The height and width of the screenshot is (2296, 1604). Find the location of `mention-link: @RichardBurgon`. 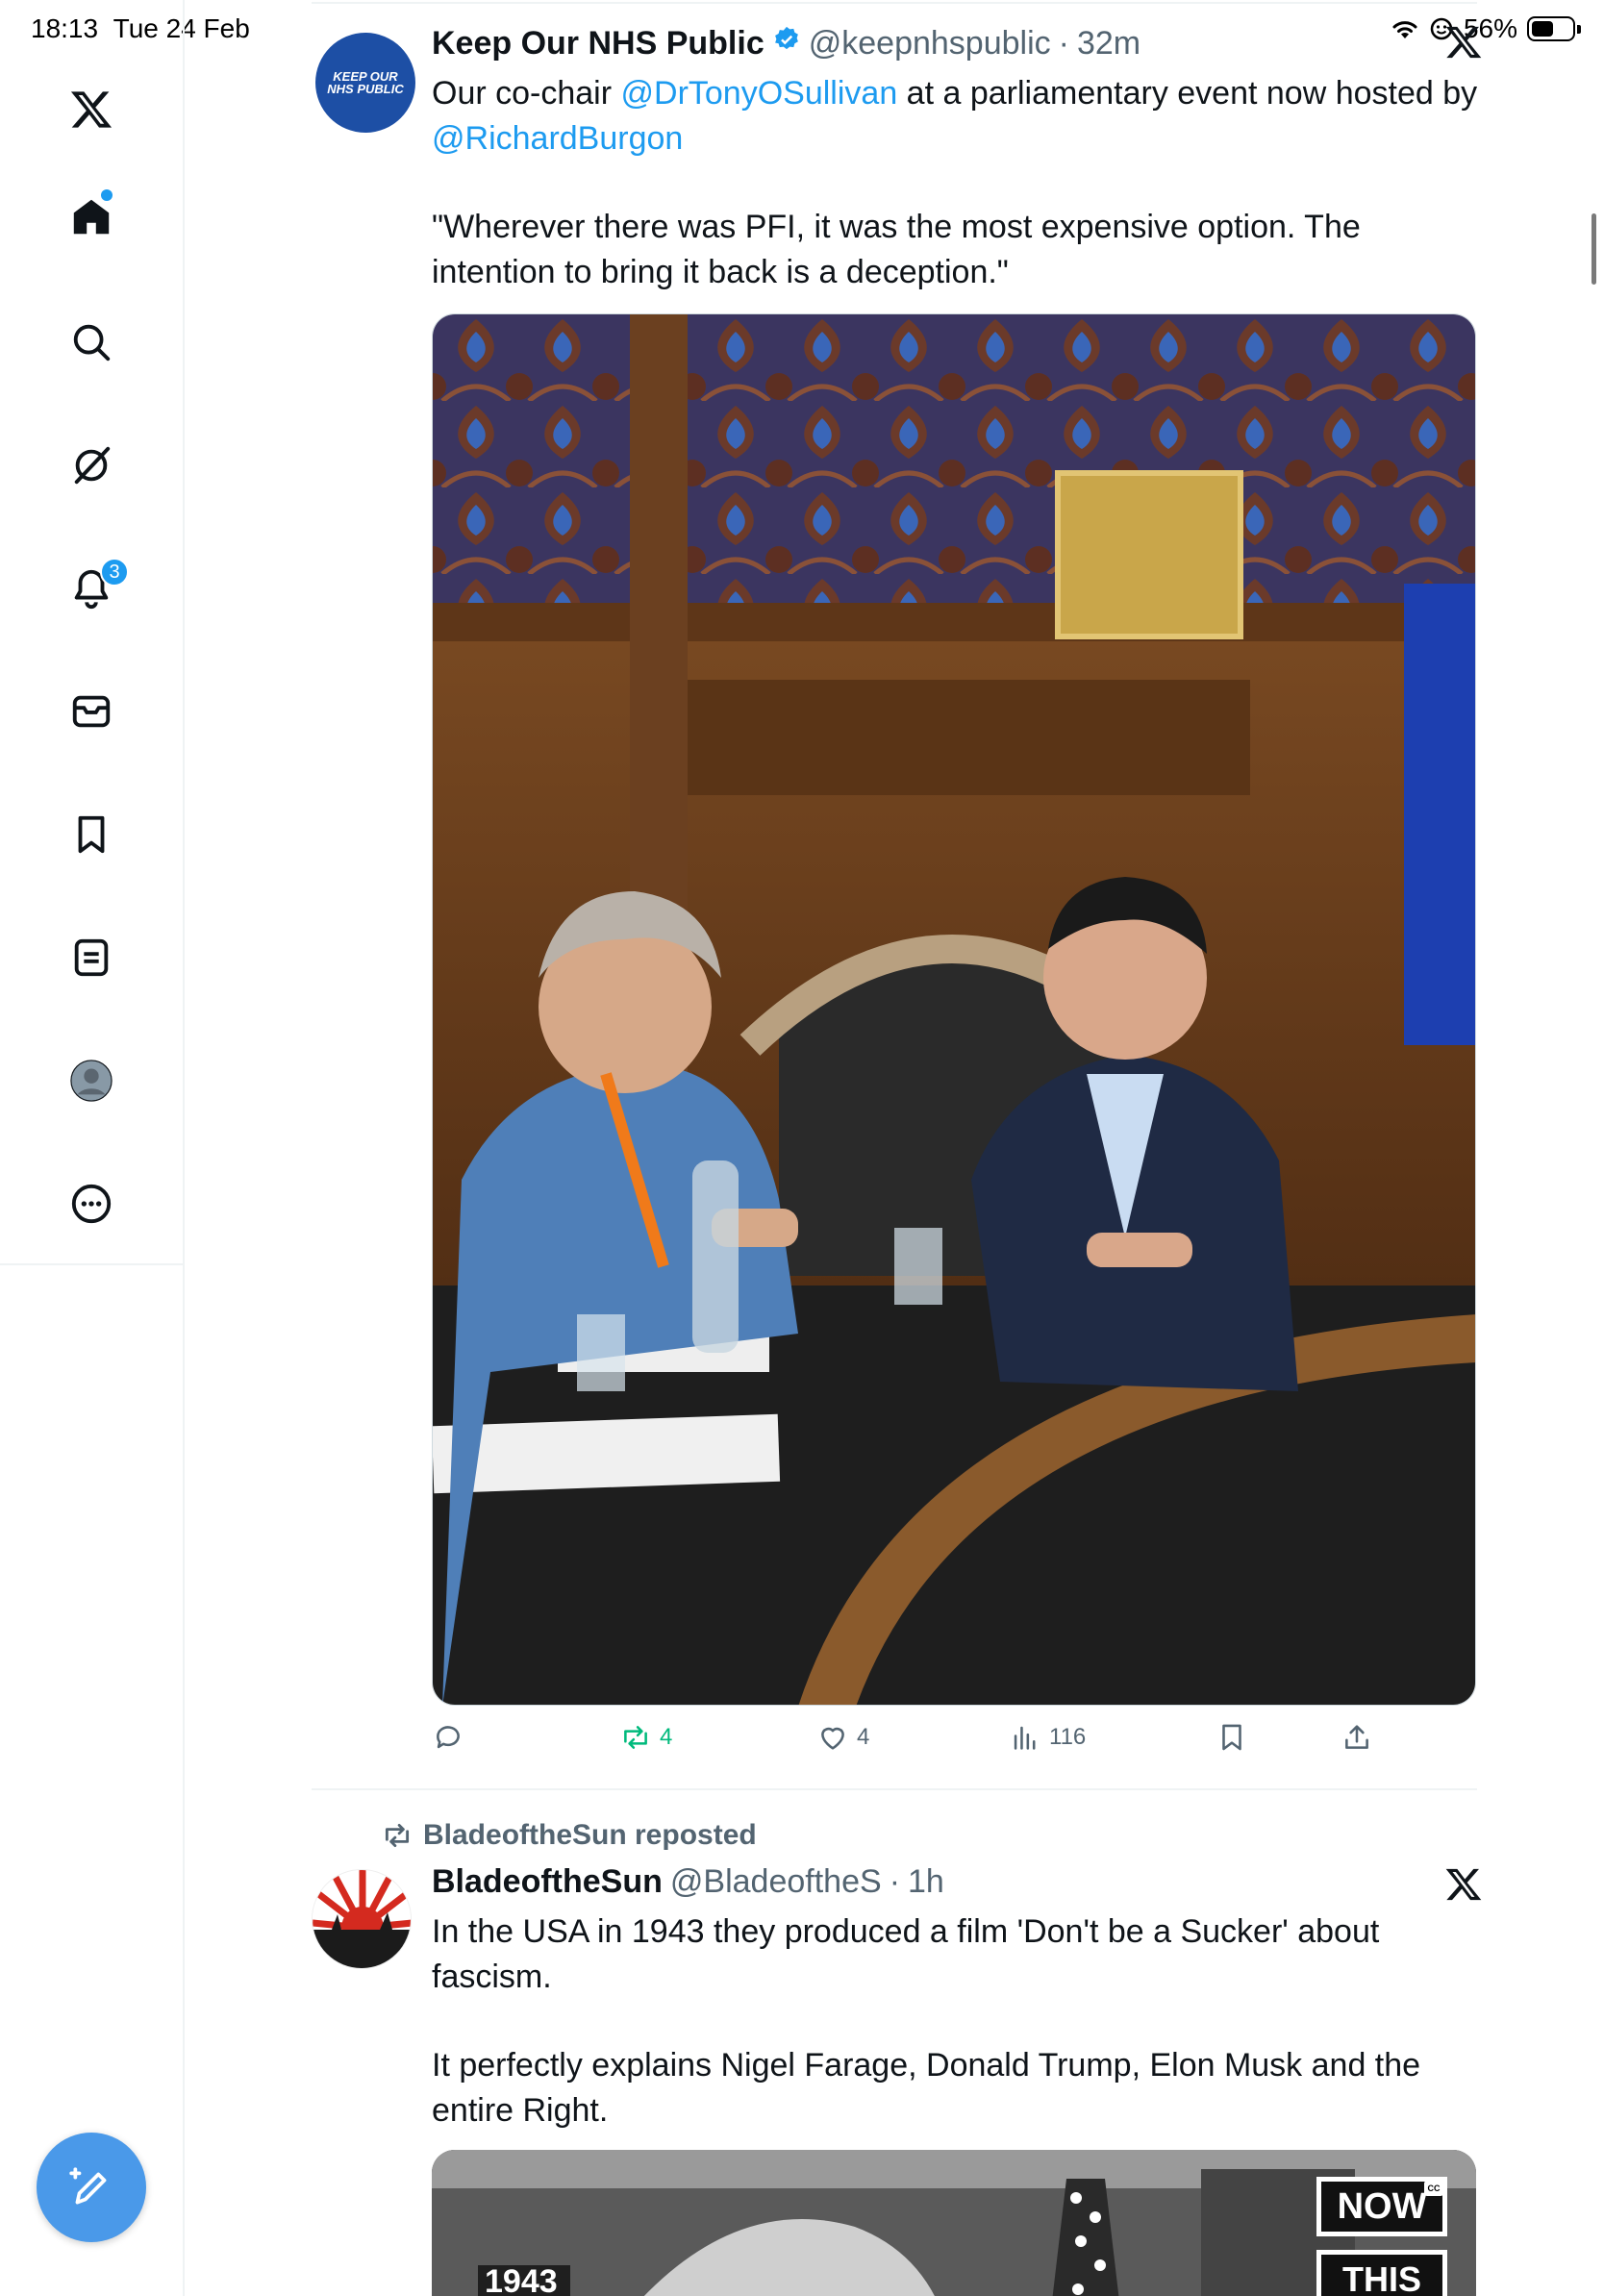

mention-link: @RichardBurgon is located at coordinates (557, 138).